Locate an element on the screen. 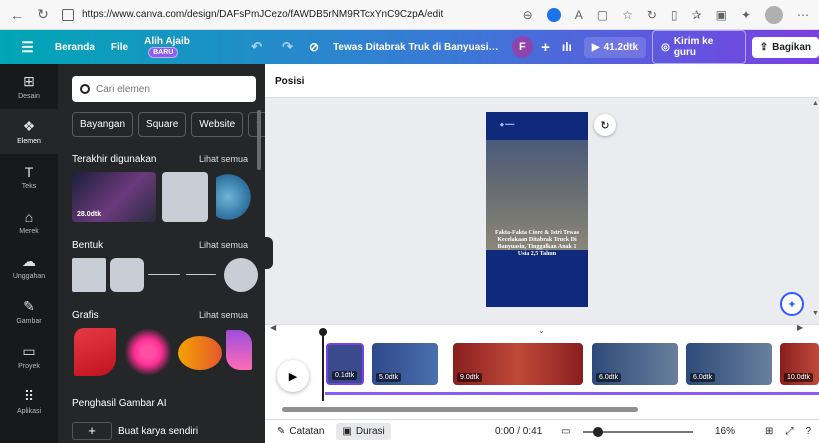  apps-icon: ⠿ is located at coordinates (29, 396).